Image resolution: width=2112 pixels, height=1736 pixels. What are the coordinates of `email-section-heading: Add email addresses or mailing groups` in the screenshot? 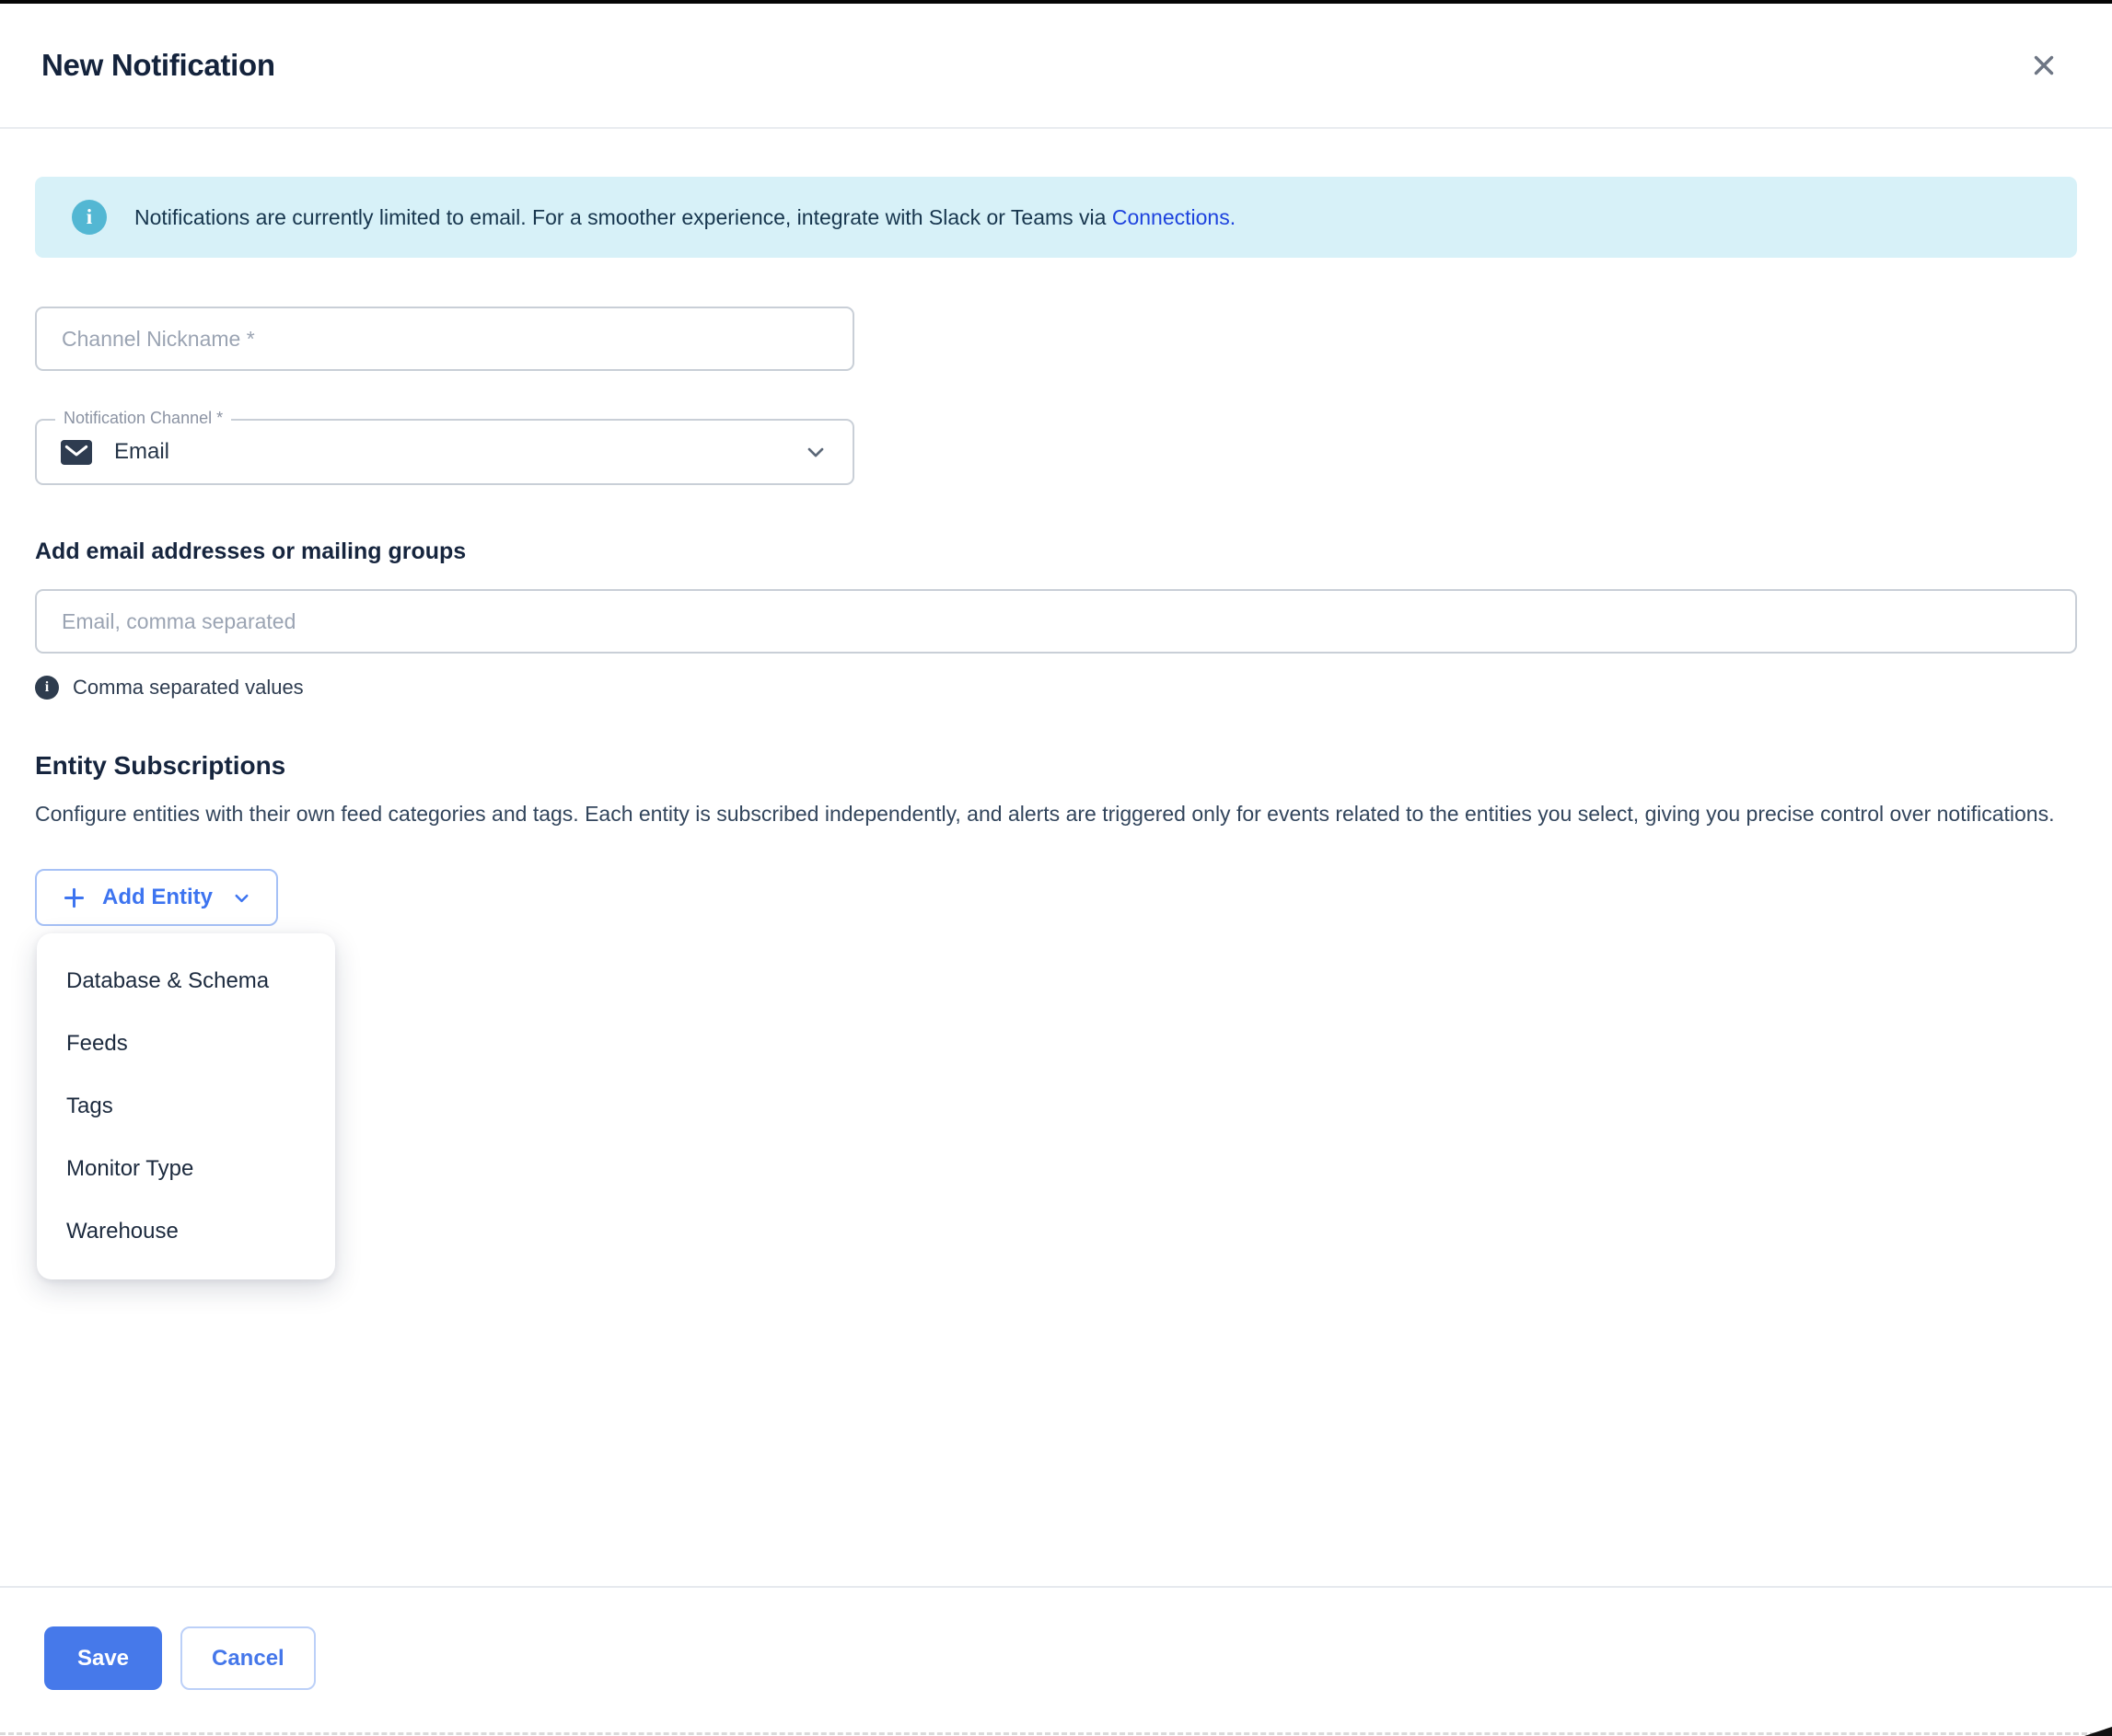 It's located at (251, 551).